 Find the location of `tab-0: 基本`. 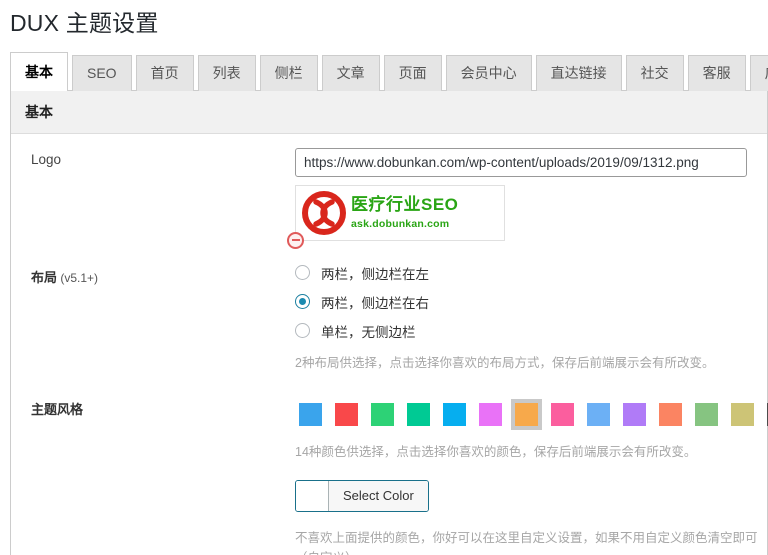

tab-0: 基本 is located at coordinates (39, 71).